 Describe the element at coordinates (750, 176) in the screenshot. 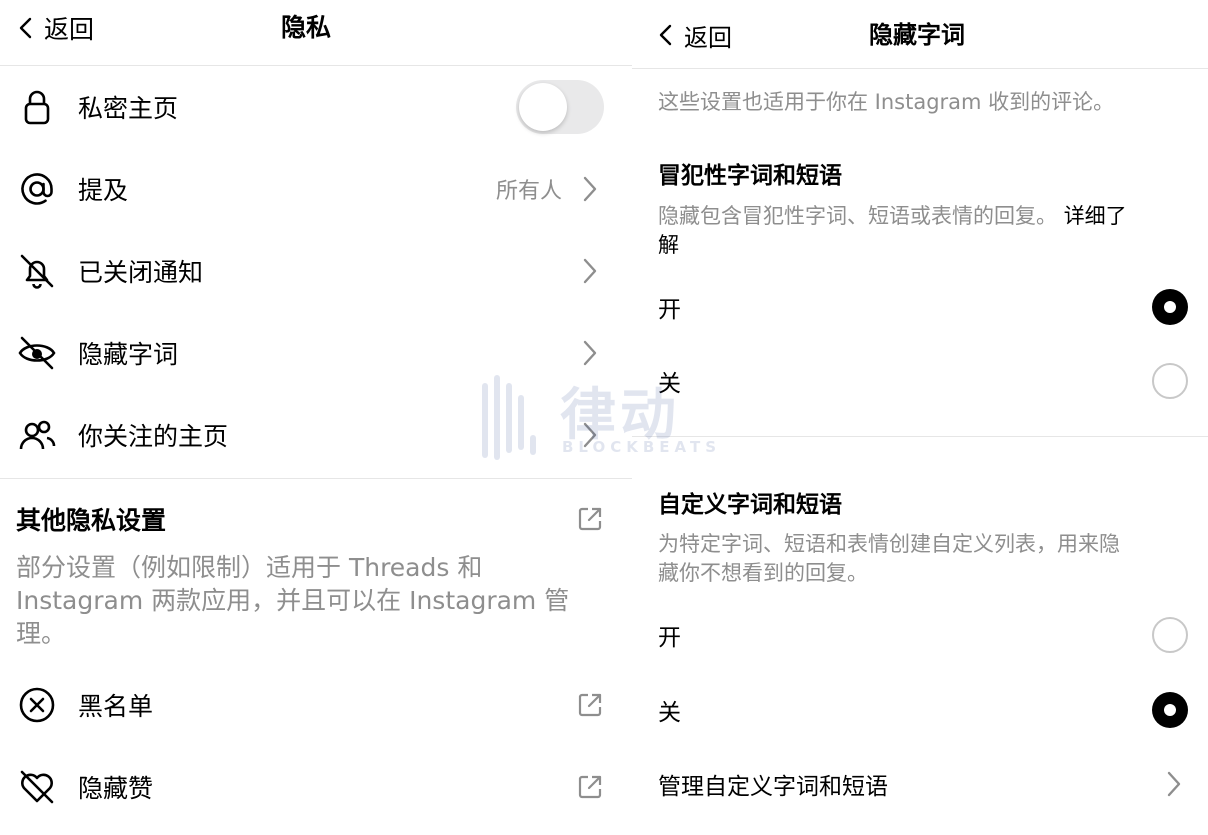

I see `offensive-section-title: 冒犯性字词和短语` at that location.